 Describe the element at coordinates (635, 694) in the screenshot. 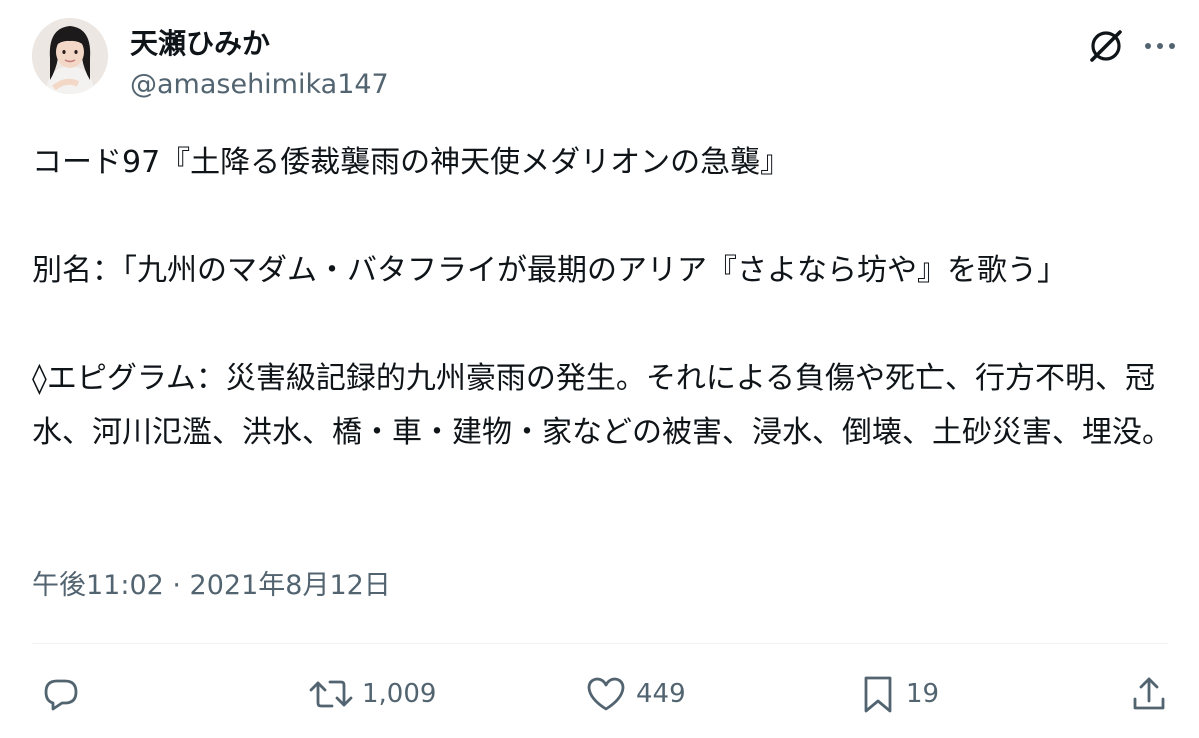

I see `like-button: 449` at that location.